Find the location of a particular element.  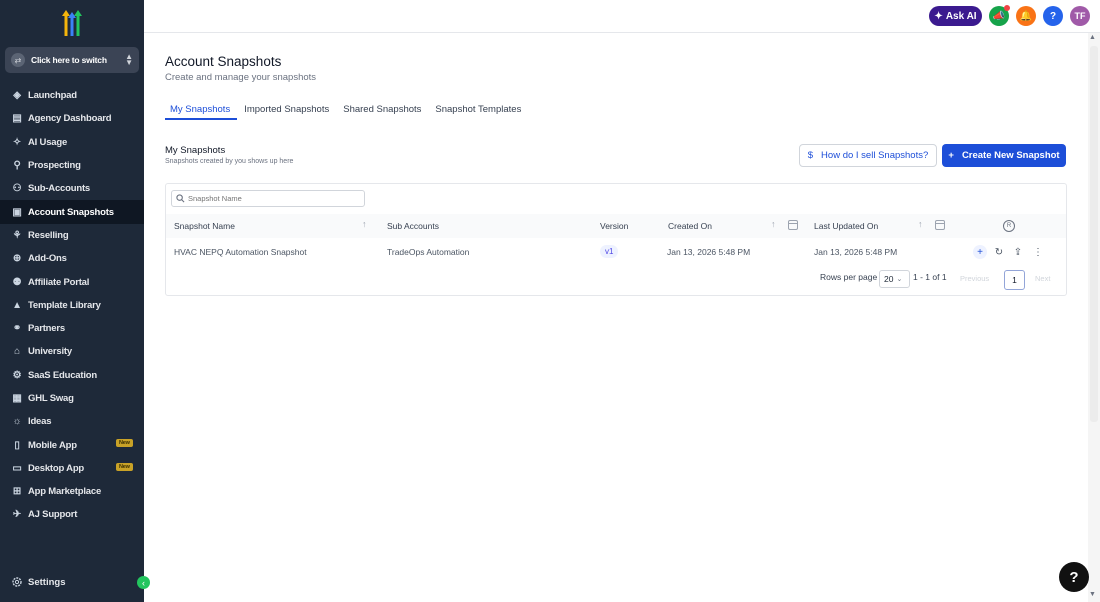

how-to-sell-snapshots-button: $ How do I sell Snapshots? is located at coordinates (868, 155).